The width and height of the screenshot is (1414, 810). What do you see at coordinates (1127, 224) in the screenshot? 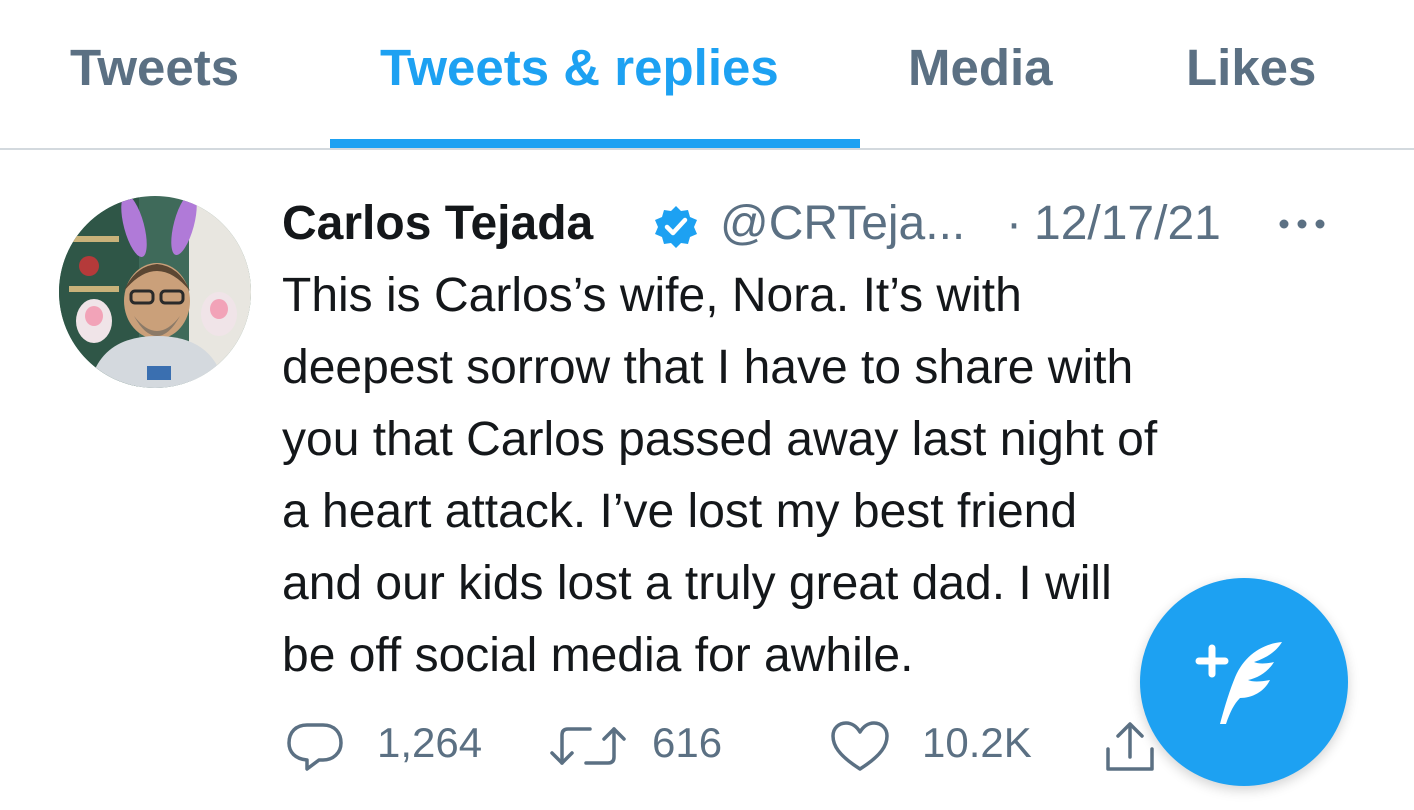
I see `tweet-timestamp: 12/17/21` at bounding box center [1127, 224].